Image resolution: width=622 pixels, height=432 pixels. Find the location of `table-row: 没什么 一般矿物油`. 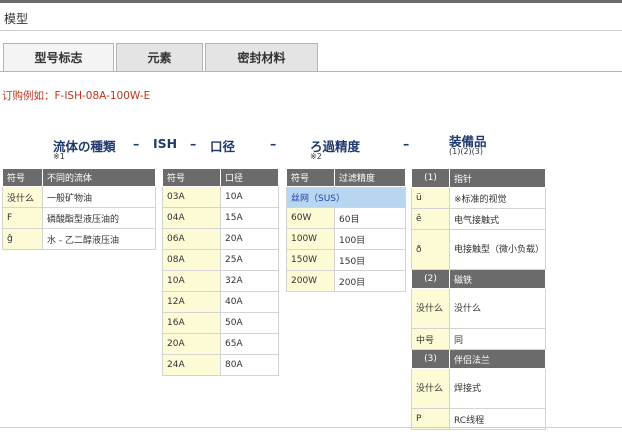

table-row: 没什么 一般矿物油 is located at coordinates (79, 197).